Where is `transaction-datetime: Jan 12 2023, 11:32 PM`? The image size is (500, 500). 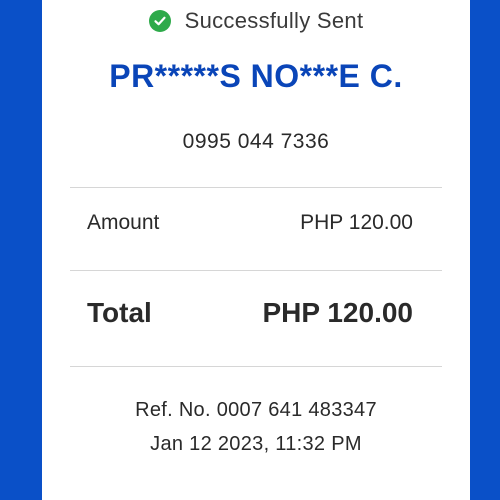
transaction-datetime: Jan 12 2023, 11:32 PM is located at coordinates (256, 444).